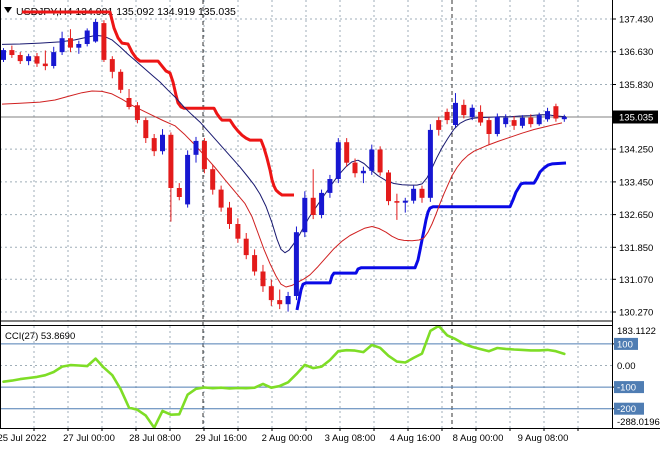  What do you see at coordinates (40, 336) in the screenshot?
I see `cci-label: CCI(27) 53.8690` at bounding box center [40, 336].